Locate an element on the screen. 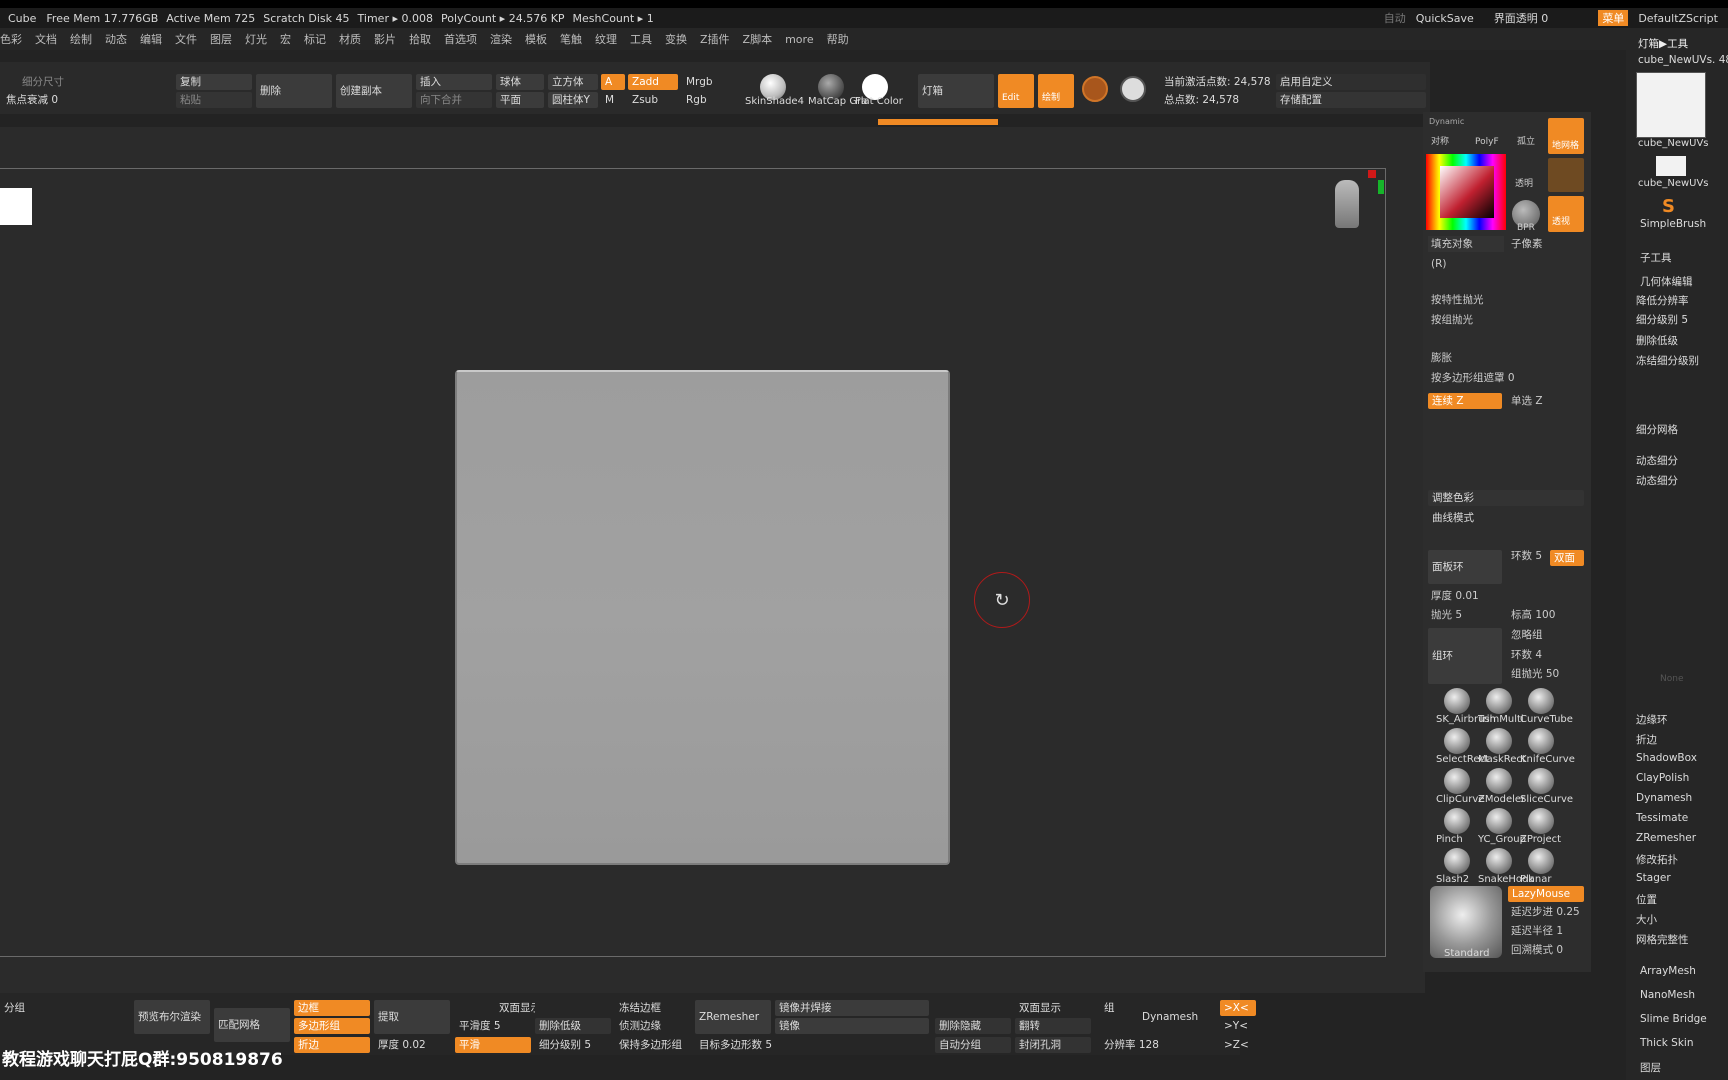  close-holes-button: 封闭孔洞 is located at coordinates (1053, 1045).